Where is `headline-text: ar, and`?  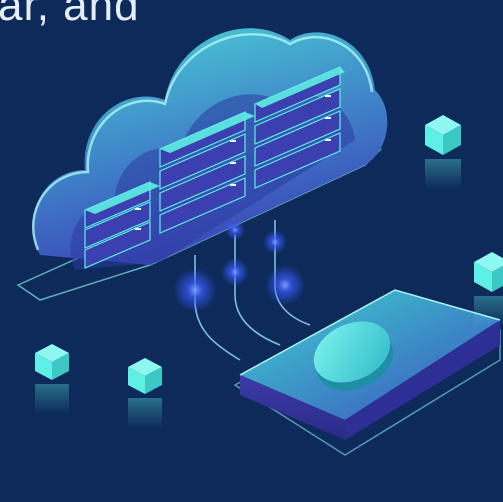
headline-text: ar, and is located at coordinates (70, 15).